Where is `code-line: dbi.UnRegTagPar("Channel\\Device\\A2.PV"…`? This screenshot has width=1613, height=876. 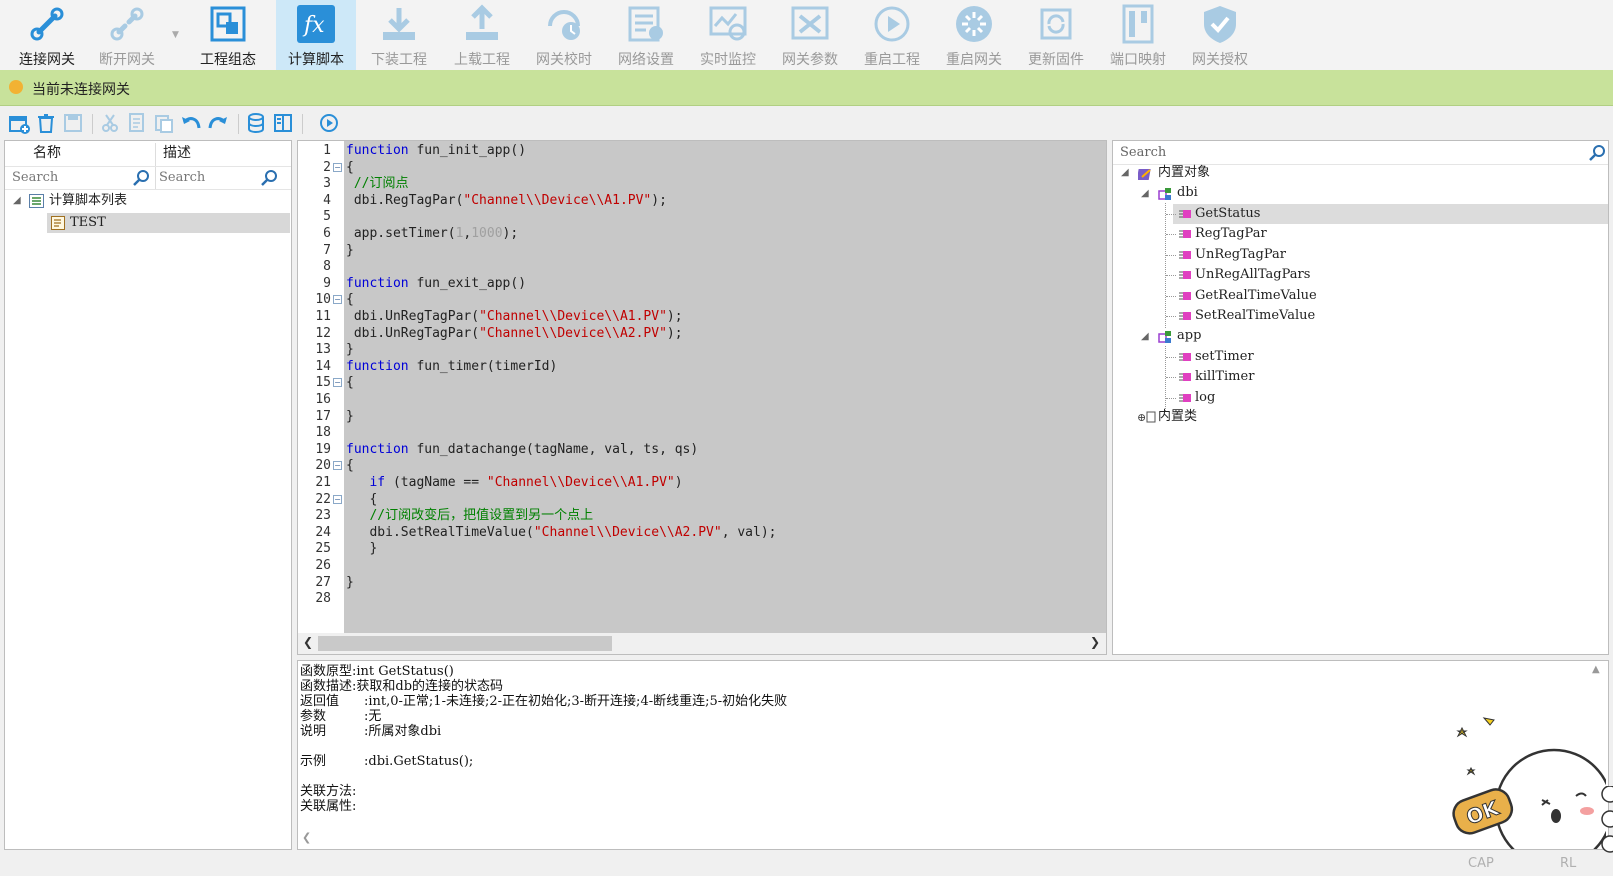 code-line: dbi.UnRegTagPar("Channel\\Device\\A2.PV"… is located at coordinates (514, 333).